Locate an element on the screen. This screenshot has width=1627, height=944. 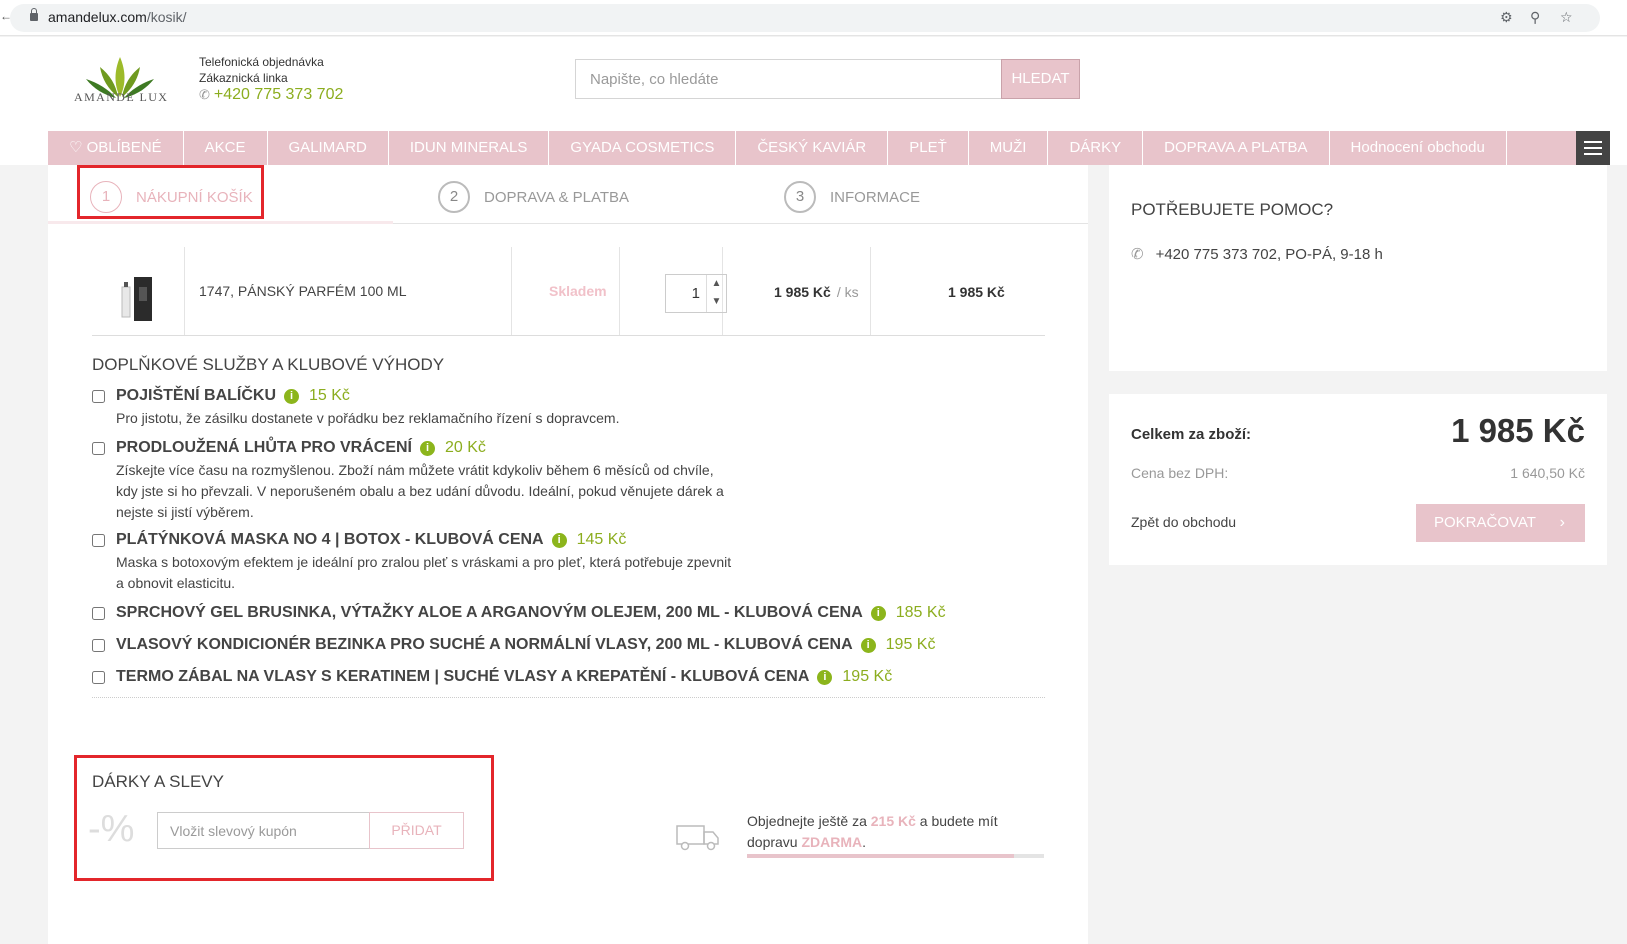
nav-item-favorites: ♡ OBLÍBENÉ is located at coordinates (116, 148).